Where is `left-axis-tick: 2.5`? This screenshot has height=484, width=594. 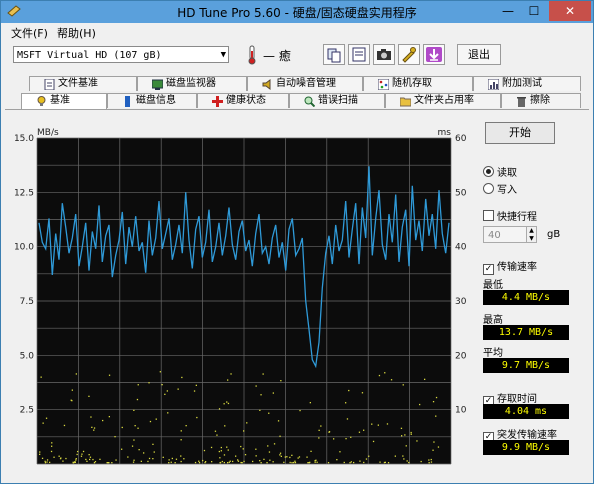 left-axis-tick: 2.5 is located at coordinates (27, 411).